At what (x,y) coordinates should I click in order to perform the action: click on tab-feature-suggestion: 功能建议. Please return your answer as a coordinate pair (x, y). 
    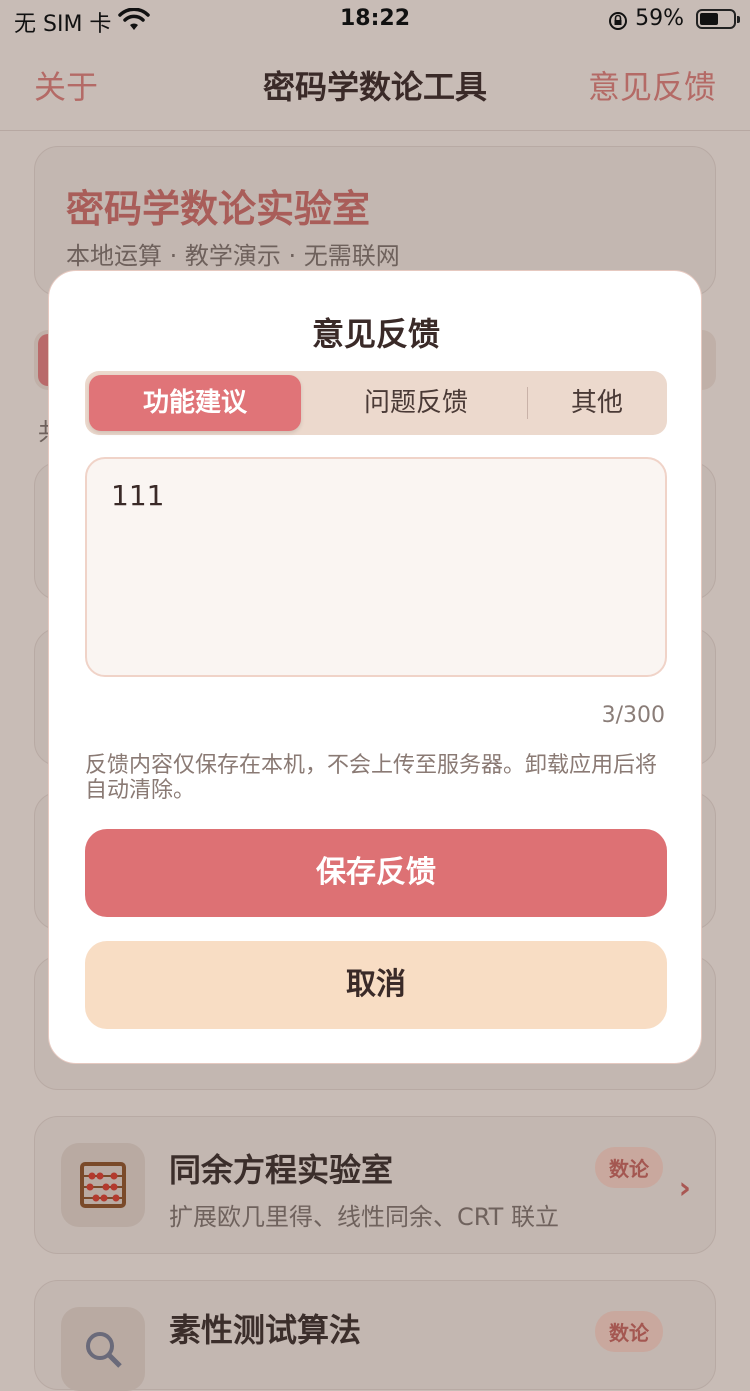
    Looking at the image, I should click on (195, 403).